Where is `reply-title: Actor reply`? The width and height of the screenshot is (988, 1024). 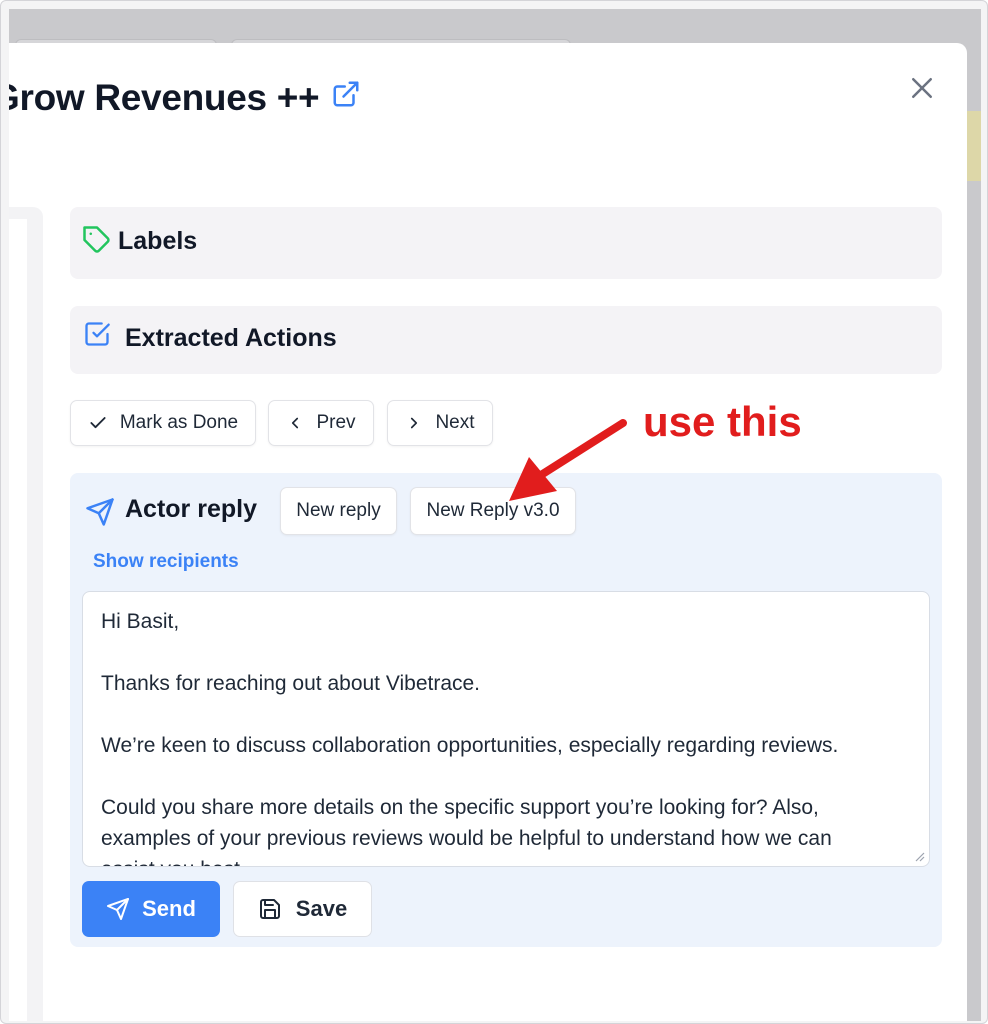 reply-title: Actor reply is located at coordinates (191, 509).